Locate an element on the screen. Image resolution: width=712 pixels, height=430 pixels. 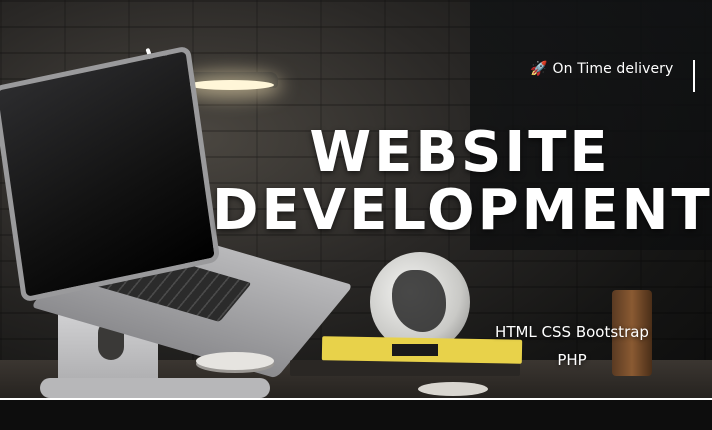
tagline: 🚀 On Time delivery is located at coordinates (601, 69).